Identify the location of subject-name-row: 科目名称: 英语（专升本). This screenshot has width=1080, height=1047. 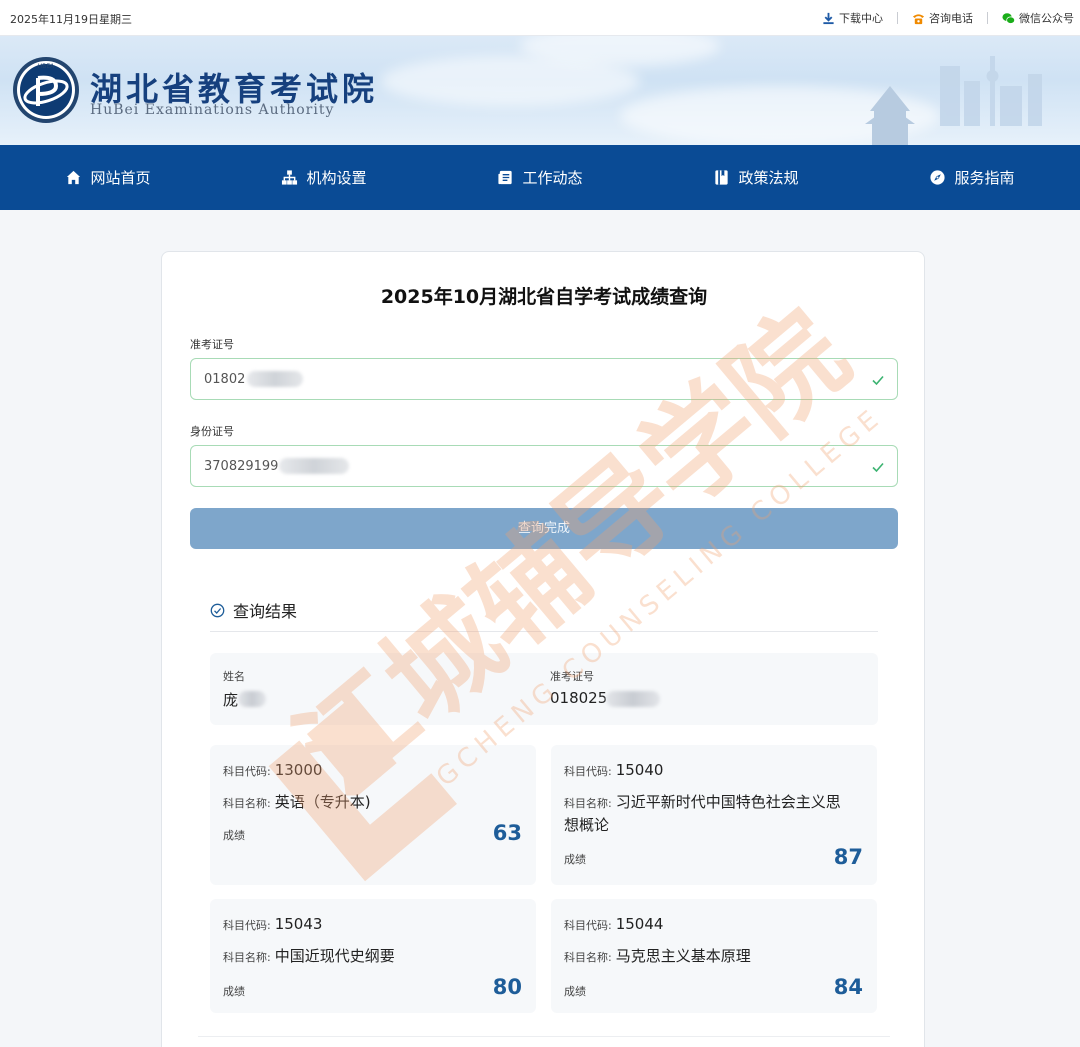
(297, 801).